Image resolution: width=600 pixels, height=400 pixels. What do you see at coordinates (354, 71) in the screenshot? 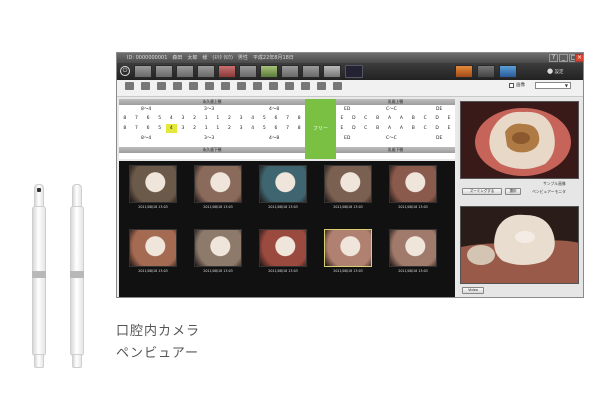
I see `grid-view-button` at bounding box center [354, 71].